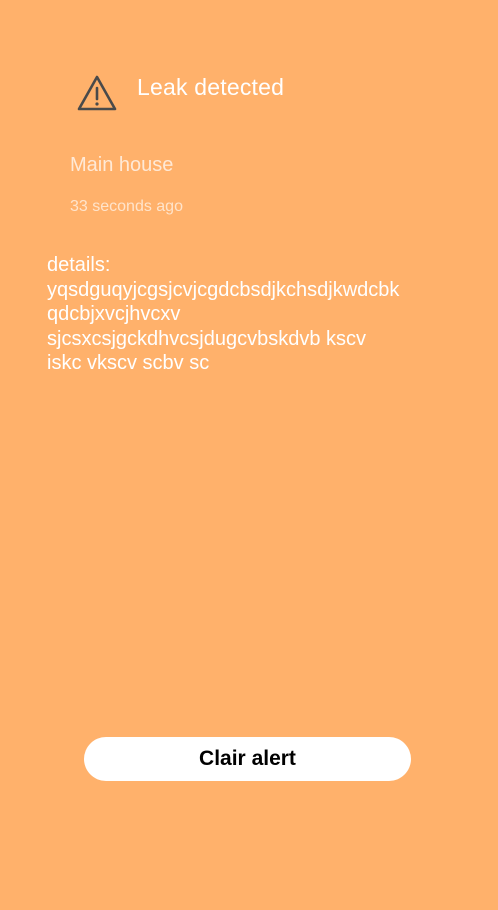 This screenshot has width=498, height=910. What do you see at coordinates (247, 759) in the screenshot?
I see `clear-alert-button: Clair alert` at bounding box center [247, 759].